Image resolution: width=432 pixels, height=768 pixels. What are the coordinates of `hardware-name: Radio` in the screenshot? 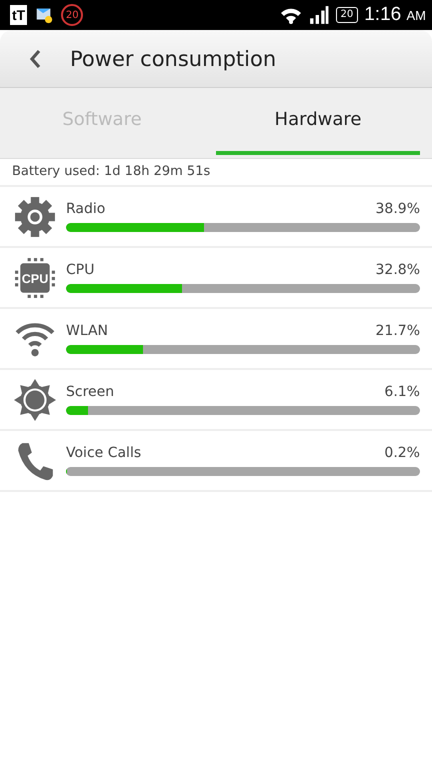 It's located at (86, 209).